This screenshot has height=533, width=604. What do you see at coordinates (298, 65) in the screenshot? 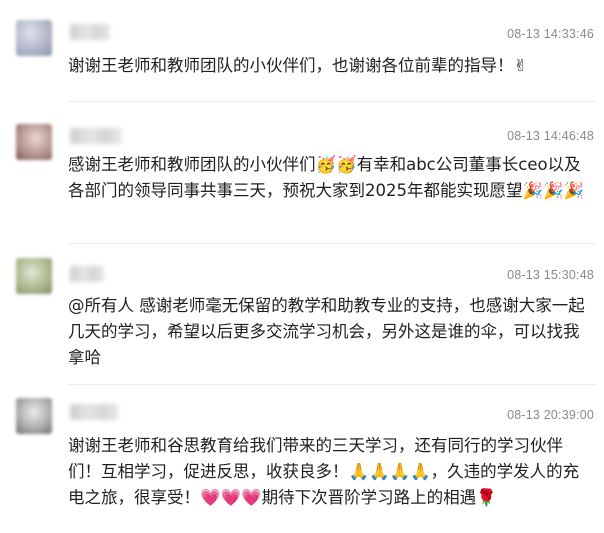
I see `comment-text: 谢谢王老师和教师团队的小伙伴们，也谢谢各位前辈的指导！✌` at bounding box center [298, 65].